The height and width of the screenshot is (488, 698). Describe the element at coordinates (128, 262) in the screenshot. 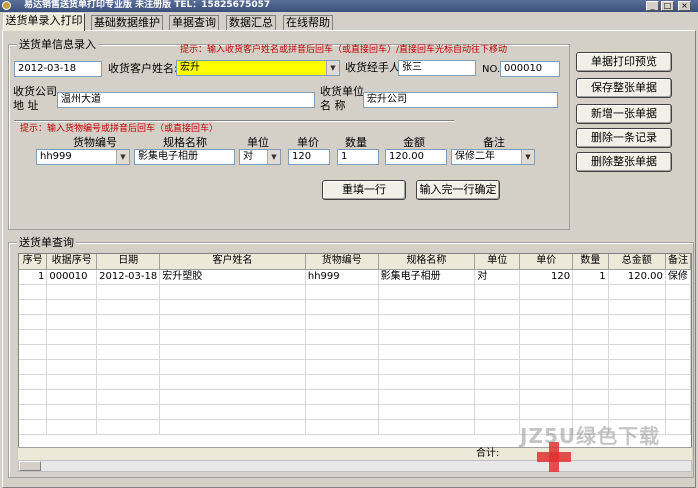

I see `col-header-date: 日期` at that location.